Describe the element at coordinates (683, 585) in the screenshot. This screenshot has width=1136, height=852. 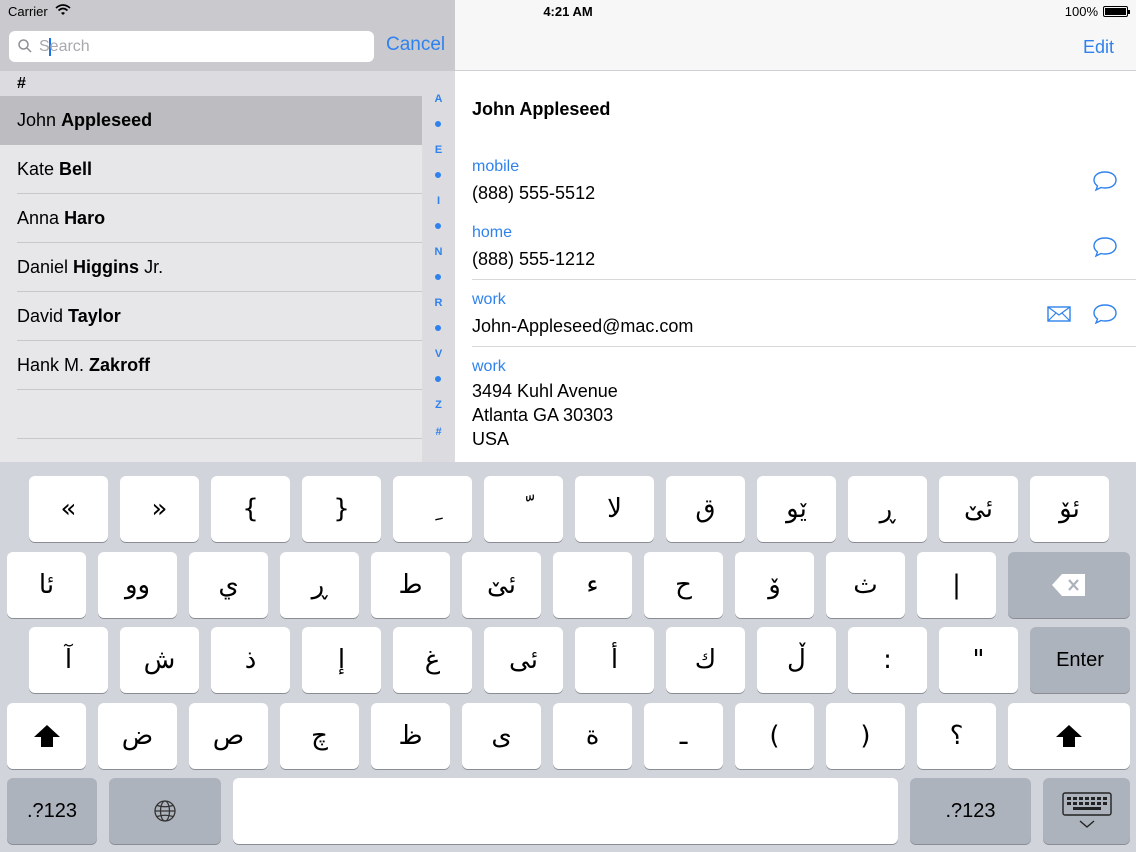
I see `key: ح` at that location.